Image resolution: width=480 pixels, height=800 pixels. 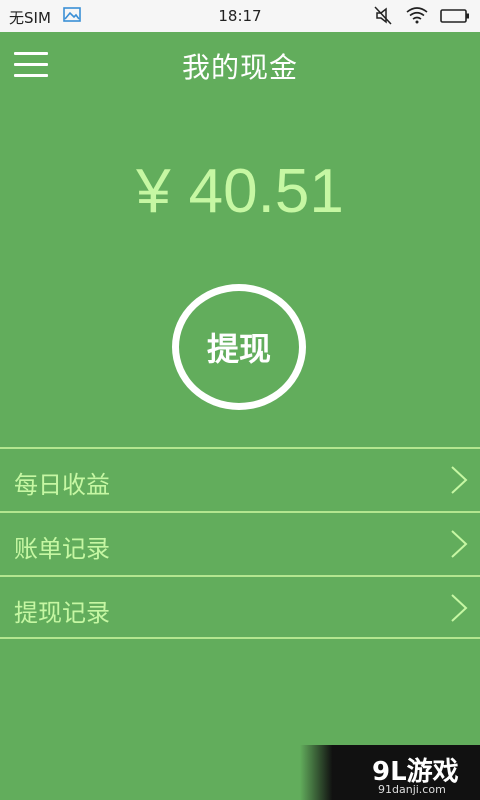 I want to click on page-title: 我的现金, so click(x=239, y=67).